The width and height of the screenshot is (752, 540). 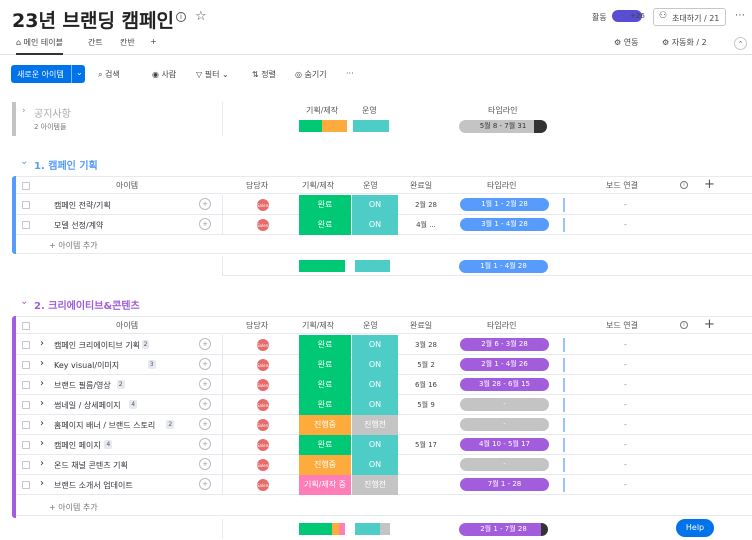 What do you see at coordinates (93, 19) in the screenshot?
I see `board-title: 23년 브랜딩 캠페인` at bounding box center [93, 19].